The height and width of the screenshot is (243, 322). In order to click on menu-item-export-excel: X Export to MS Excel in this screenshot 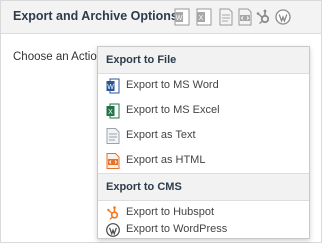, I will do `click(203, 111)`.